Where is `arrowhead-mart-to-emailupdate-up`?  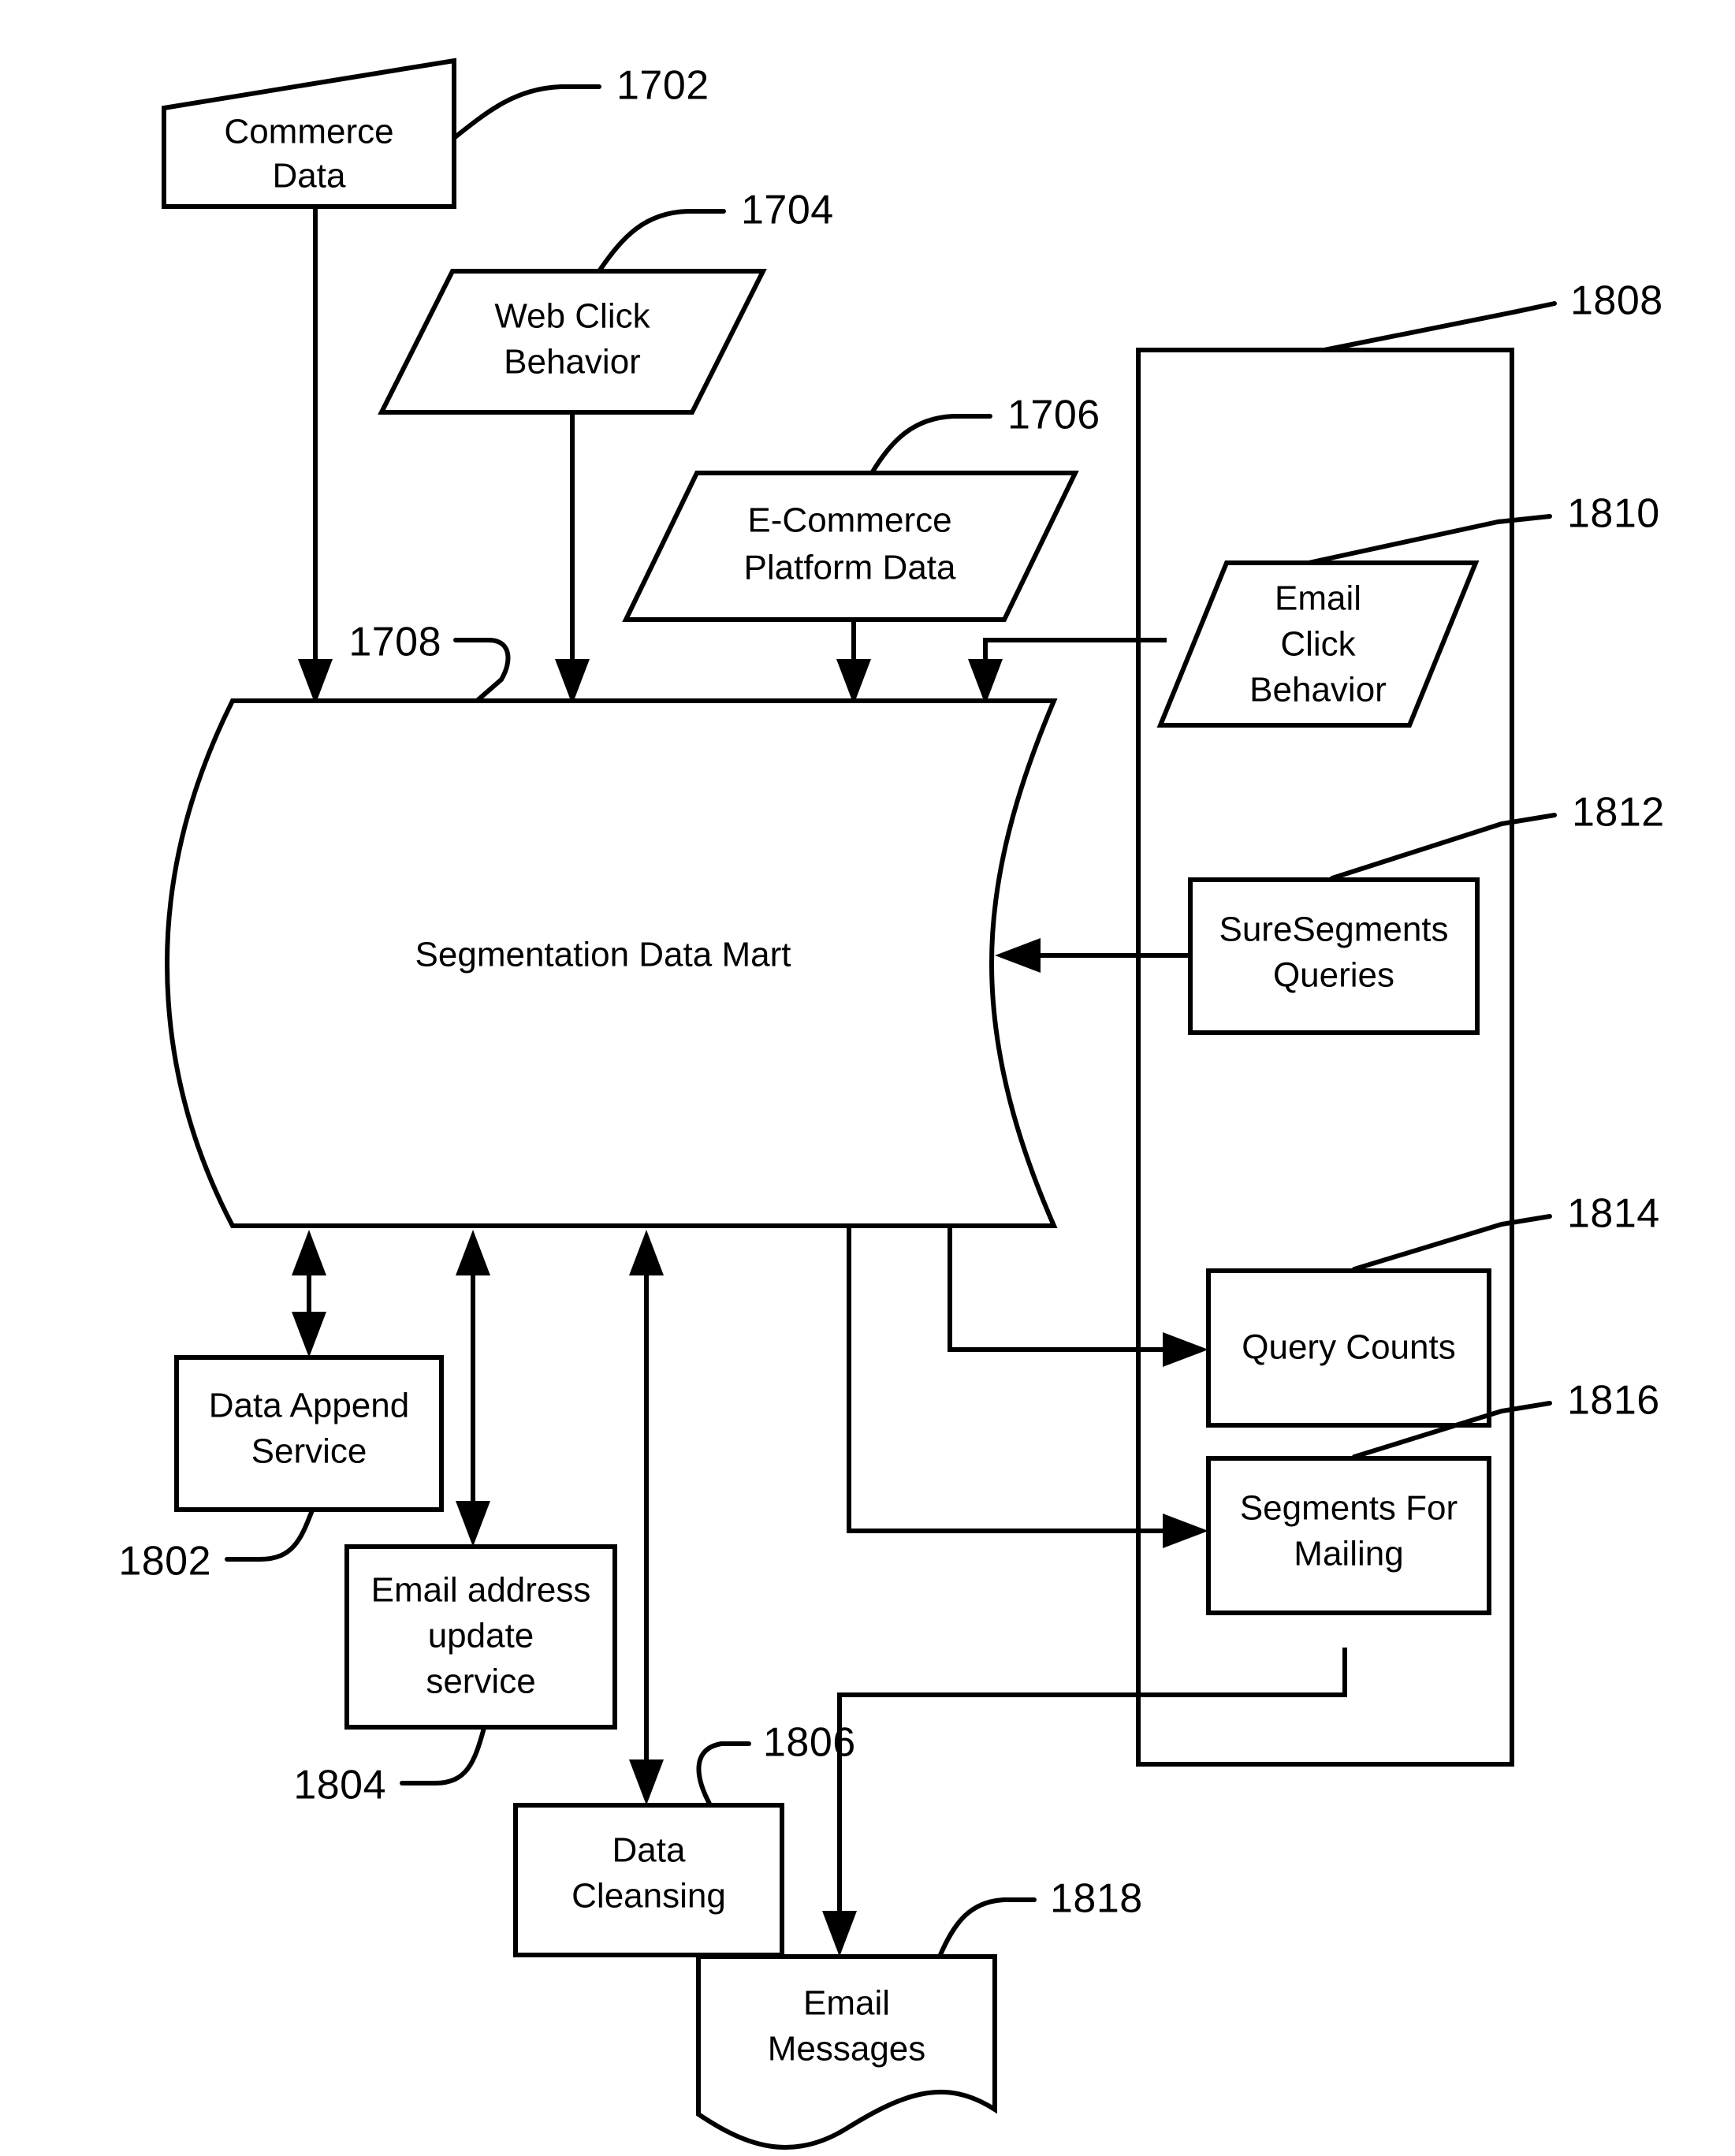
arrowhead-mart-to-emailupdate-up is located at coordinates (473, 1252).